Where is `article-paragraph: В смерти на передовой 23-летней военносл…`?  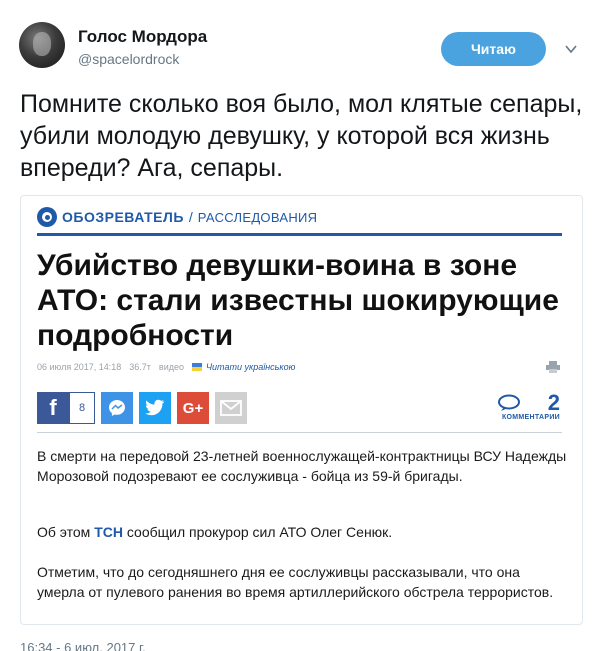
article-paragraph: В смерти на передовой 23-летней военносл… is located at coordinates (302, 466).